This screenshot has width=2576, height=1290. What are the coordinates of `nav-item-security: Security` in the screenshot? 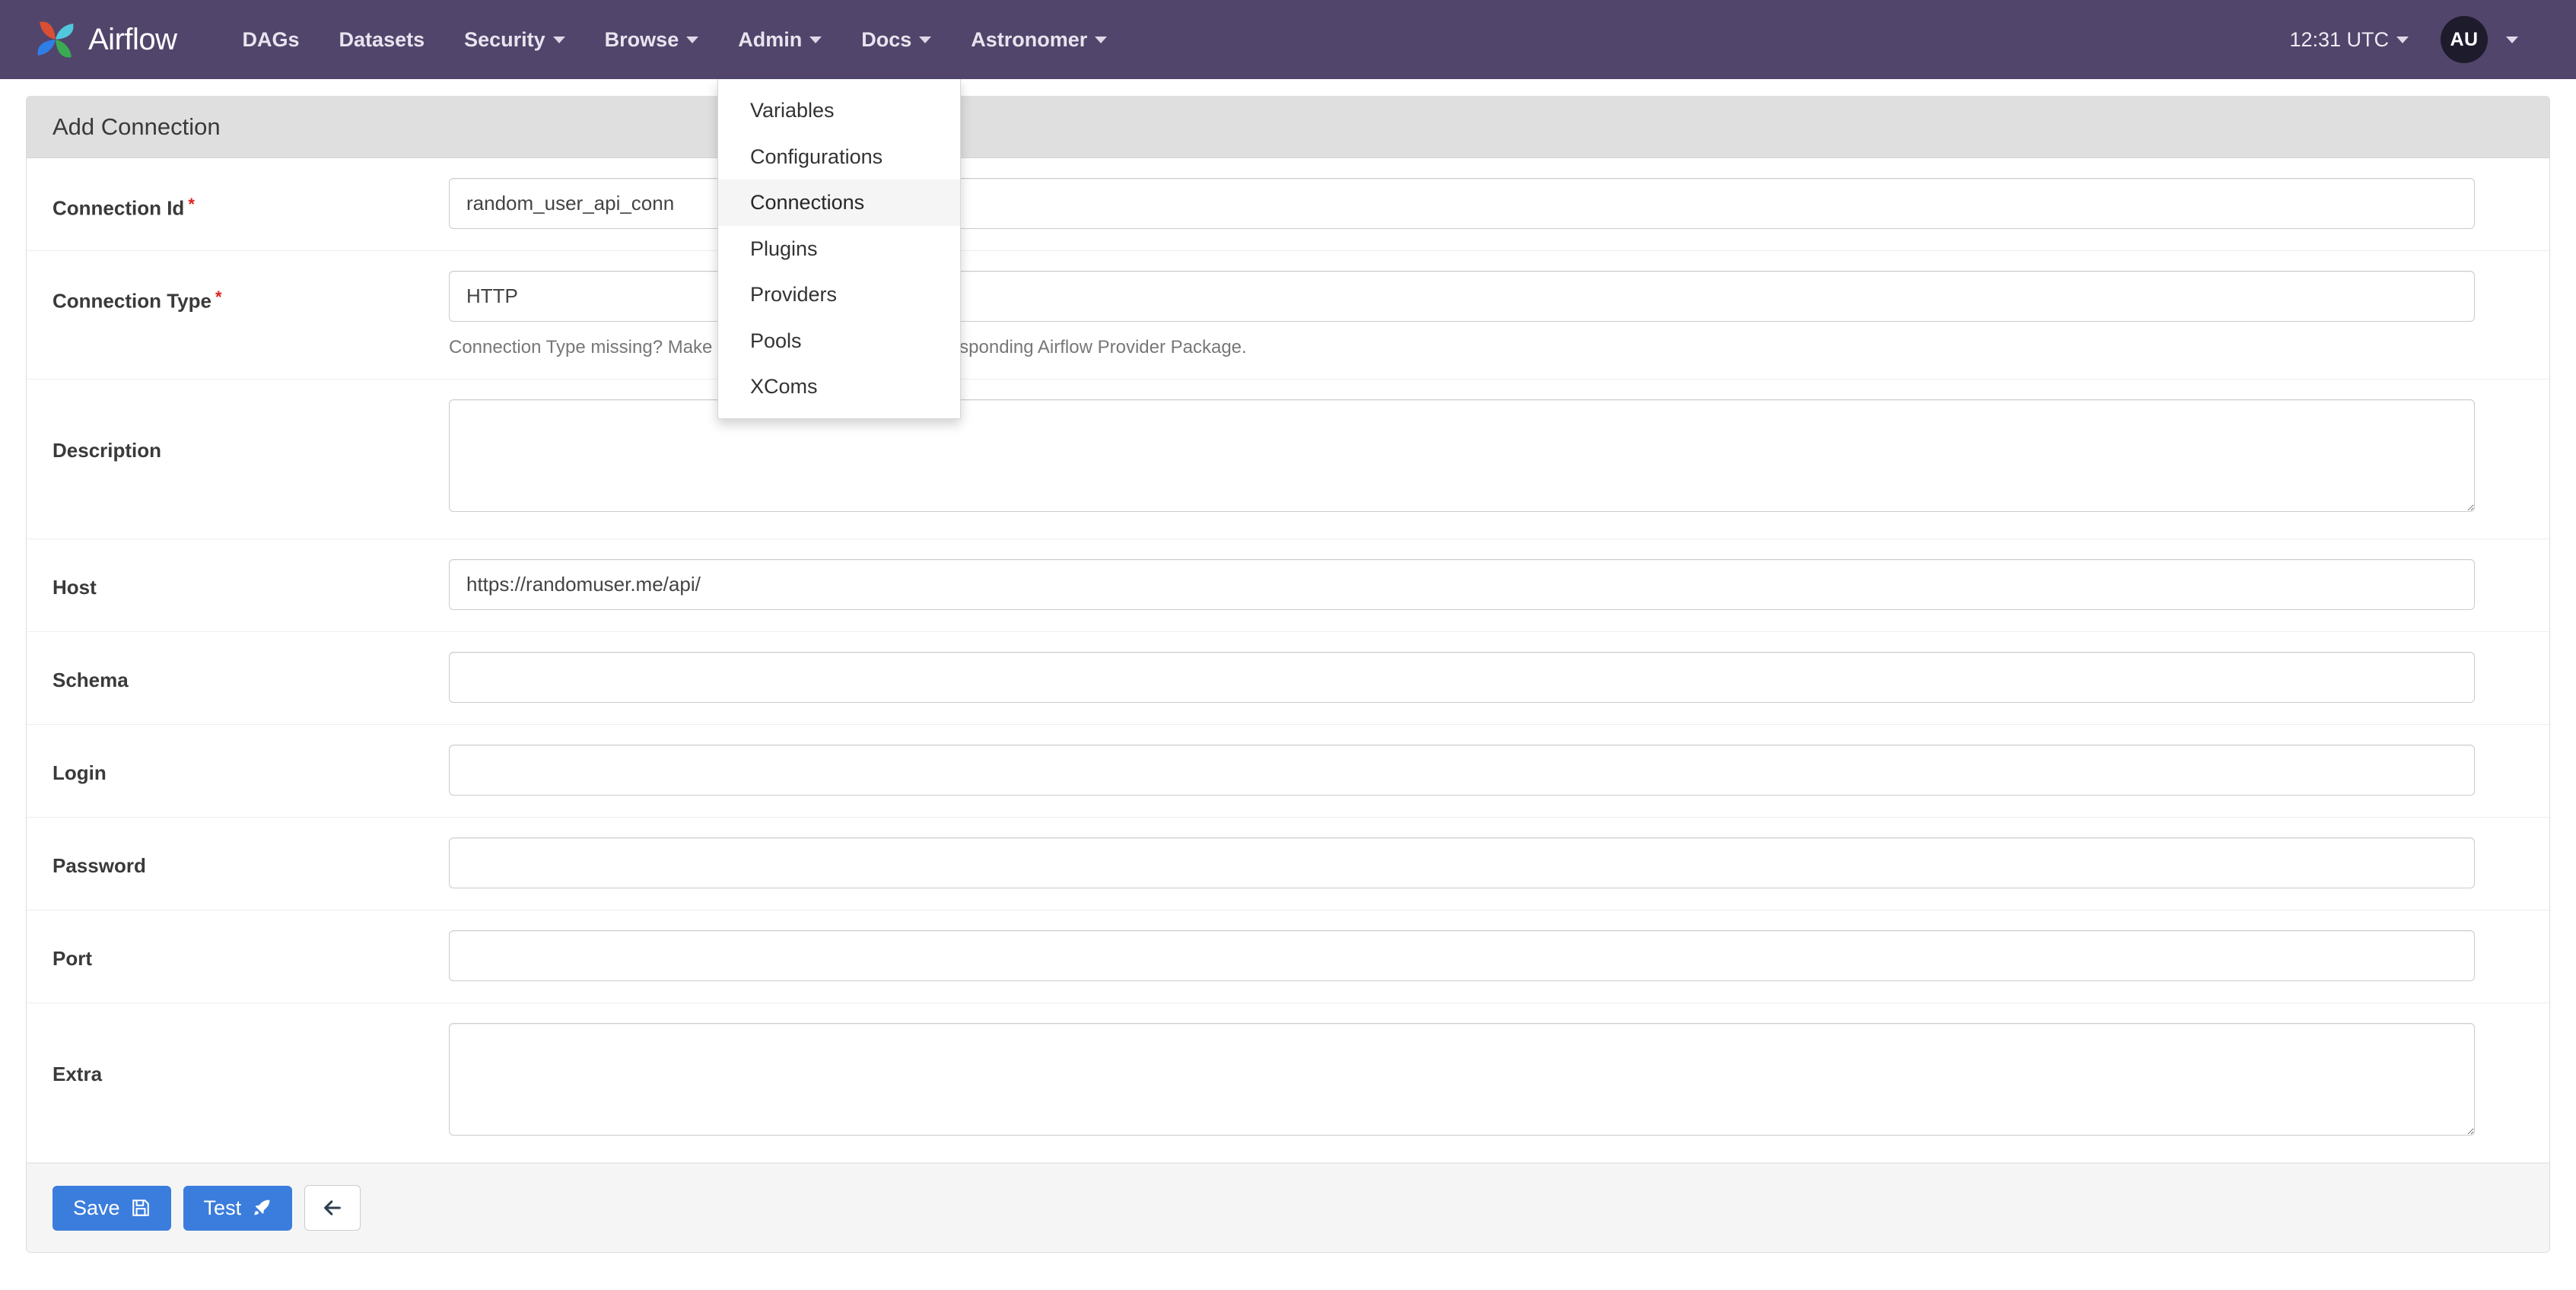 It's located at (514, 39).